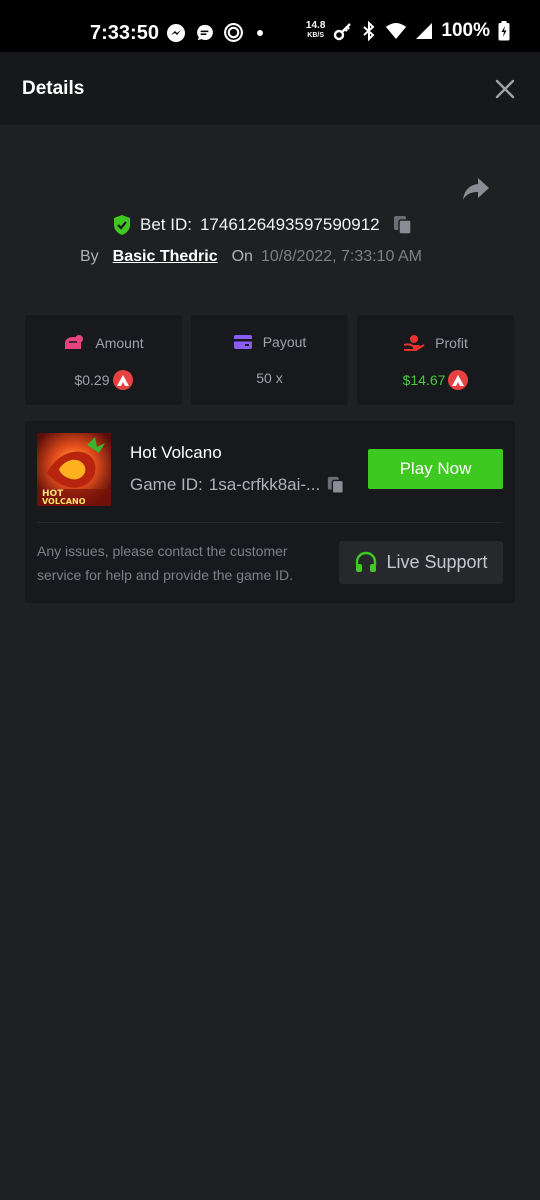 Image resolution: width=540 pixels, height=1200 pixels. What do you see at coordinates (284, 342) in the screenshot?
I see `stat-payout-label: Payout` at bounding box center [284, 342].